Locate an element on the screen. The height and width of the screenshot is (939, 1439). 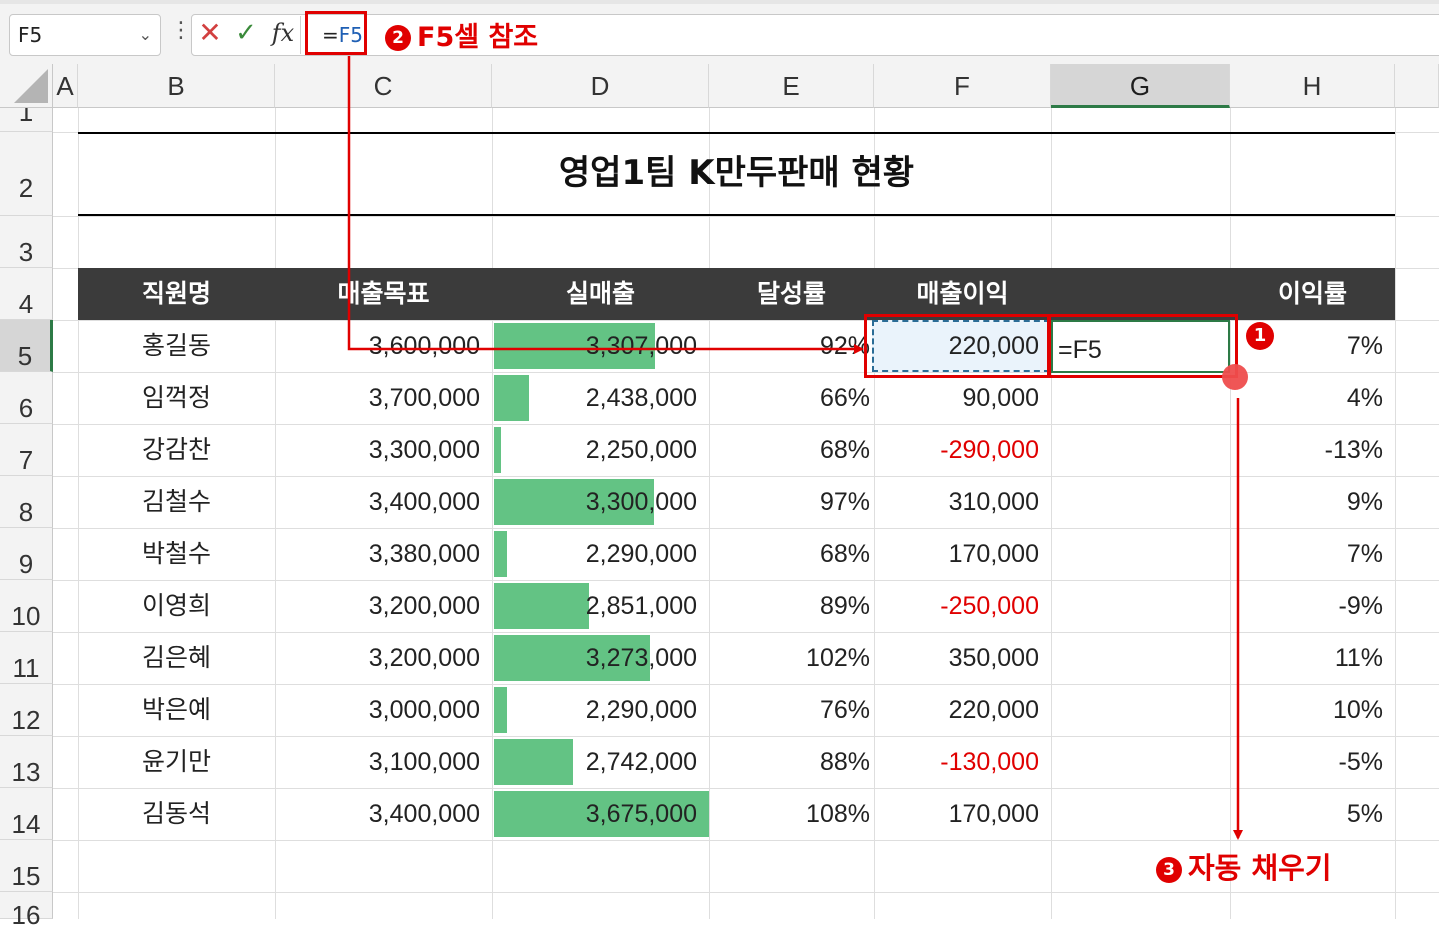
step3-label: 자동 채우기 is located at coordinates (1260, 868).